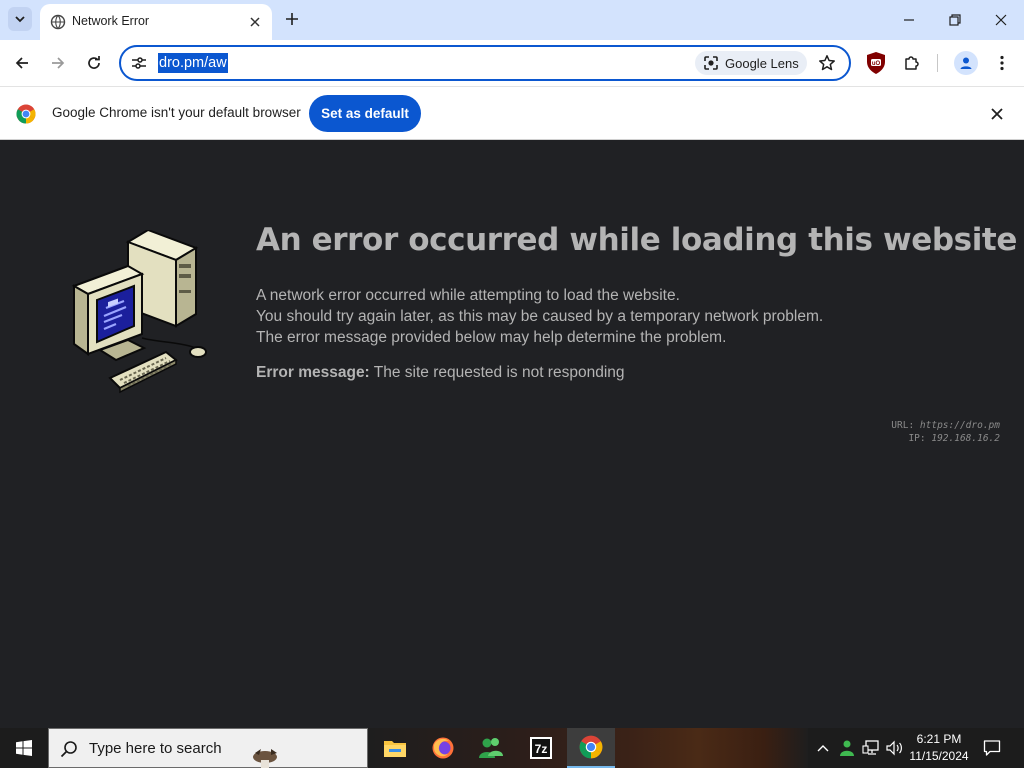 The image size is (1024, 768). I want to click on forward-button, so click(58, 63).